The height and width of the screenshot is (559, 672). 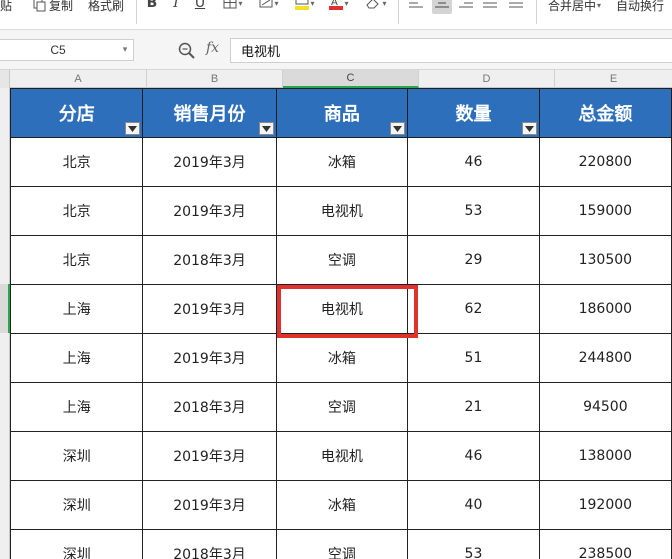 I want to click on formula-bar: C5 ▾ fx 电视机, so click(x=336, y=50).